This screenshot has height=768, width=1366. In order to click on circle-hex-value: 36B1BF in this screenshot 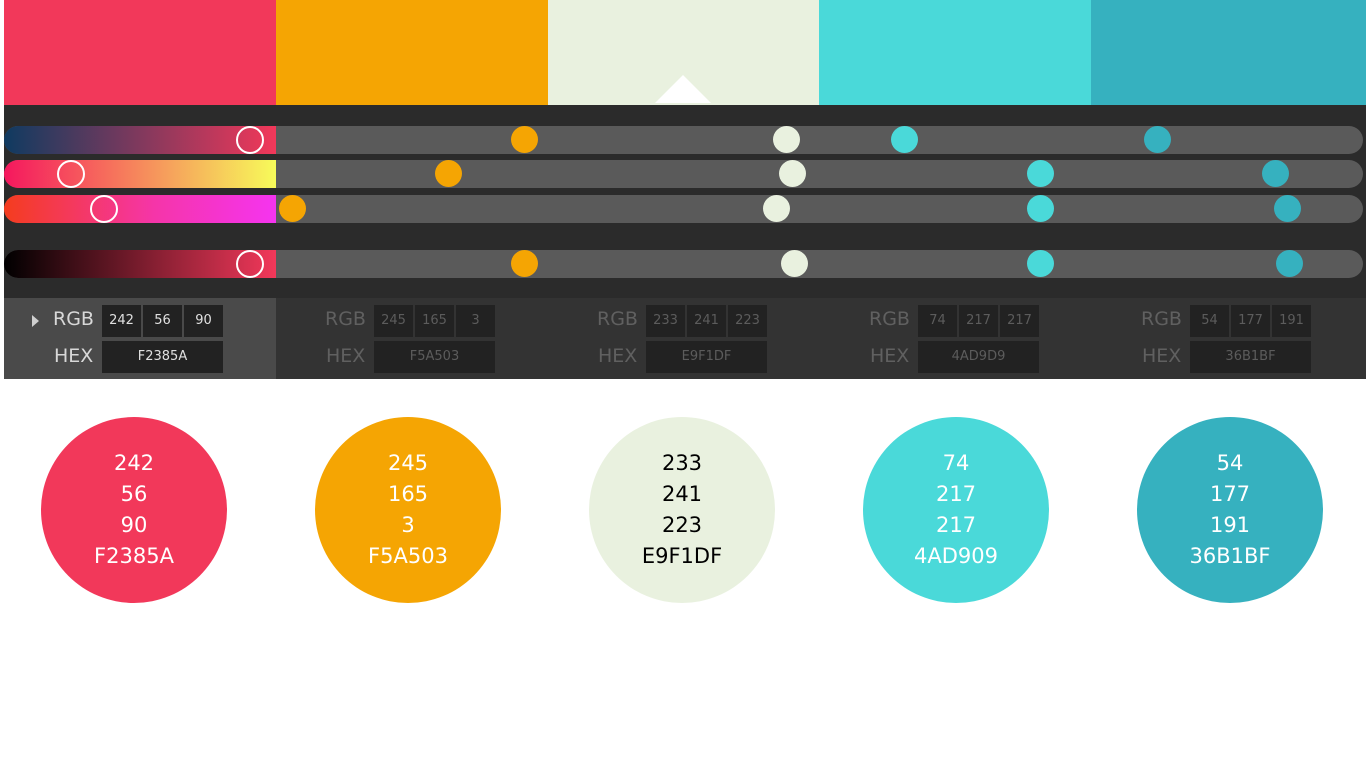, I will do `click(1230, 556)`.